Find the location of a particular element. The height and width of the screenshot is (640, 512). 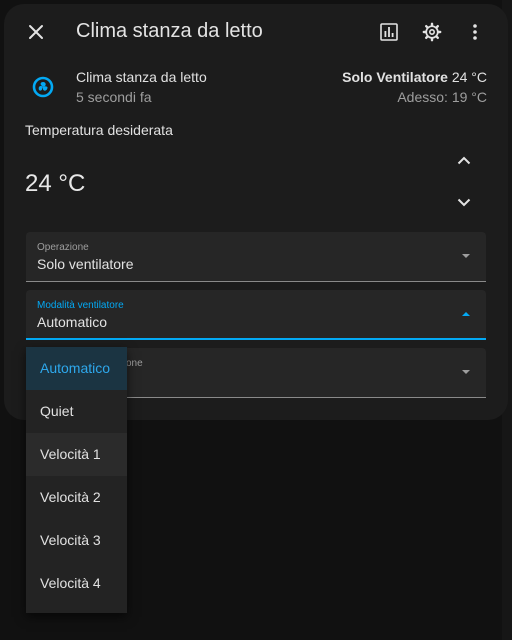

temperature-up-button is located at coordinates (464, 160).